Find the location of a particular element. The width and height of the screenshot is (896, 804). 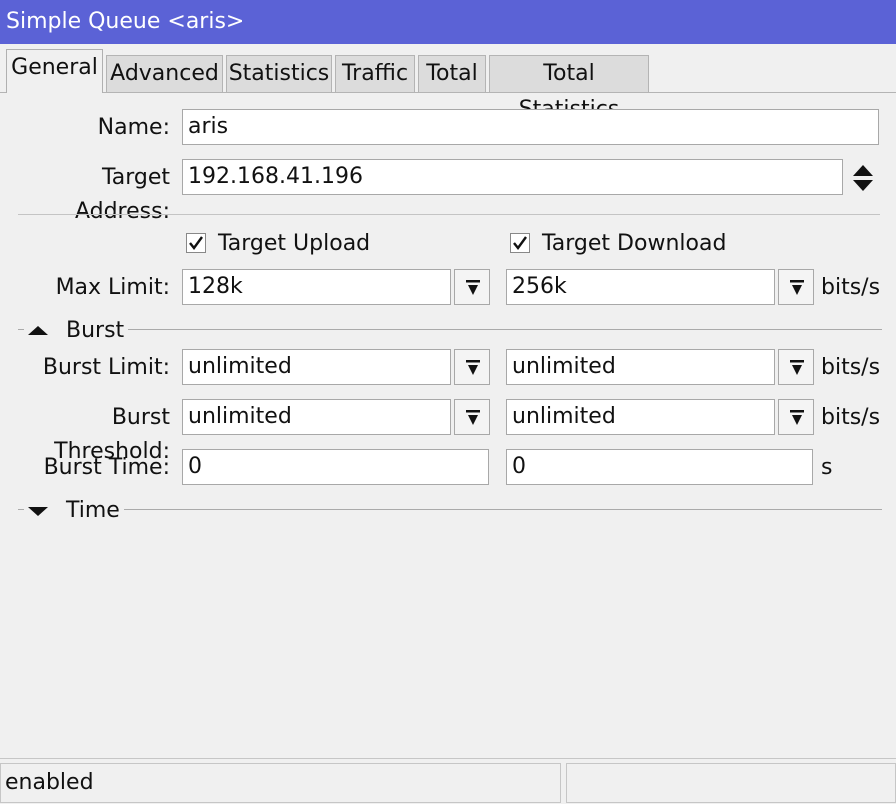

burst-threshold-unit: bits/s is located at coordinates (851, 417).